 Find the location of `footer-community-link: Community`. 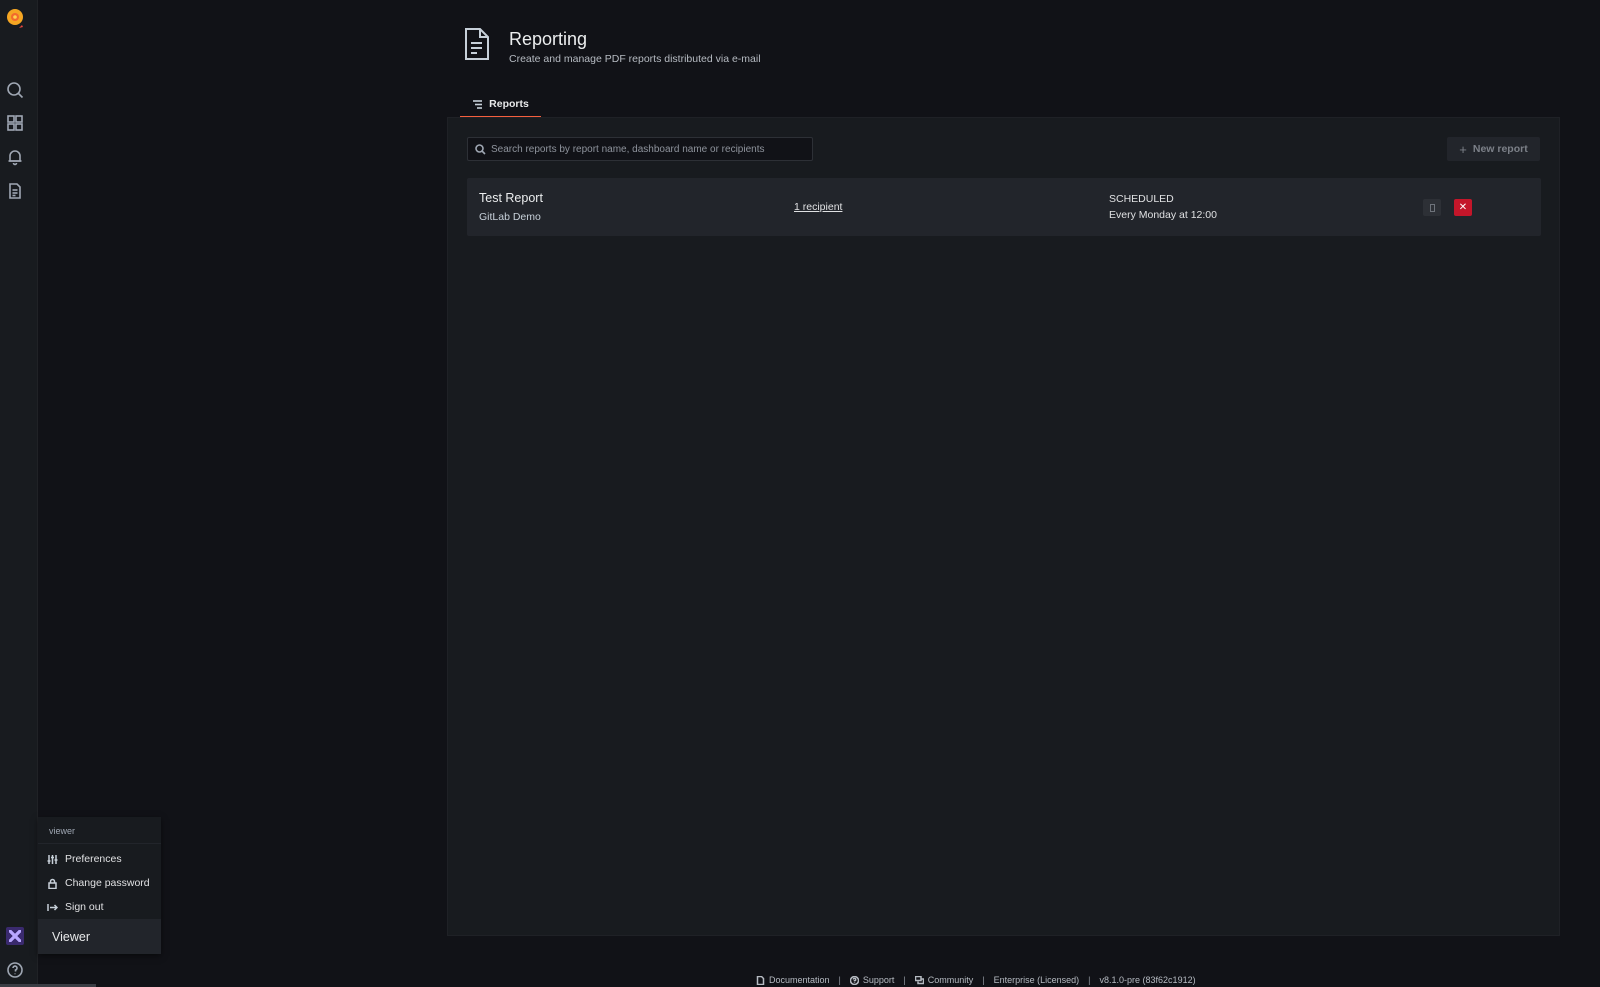

footer-community-link: Community is located at coordinates (944, 980).